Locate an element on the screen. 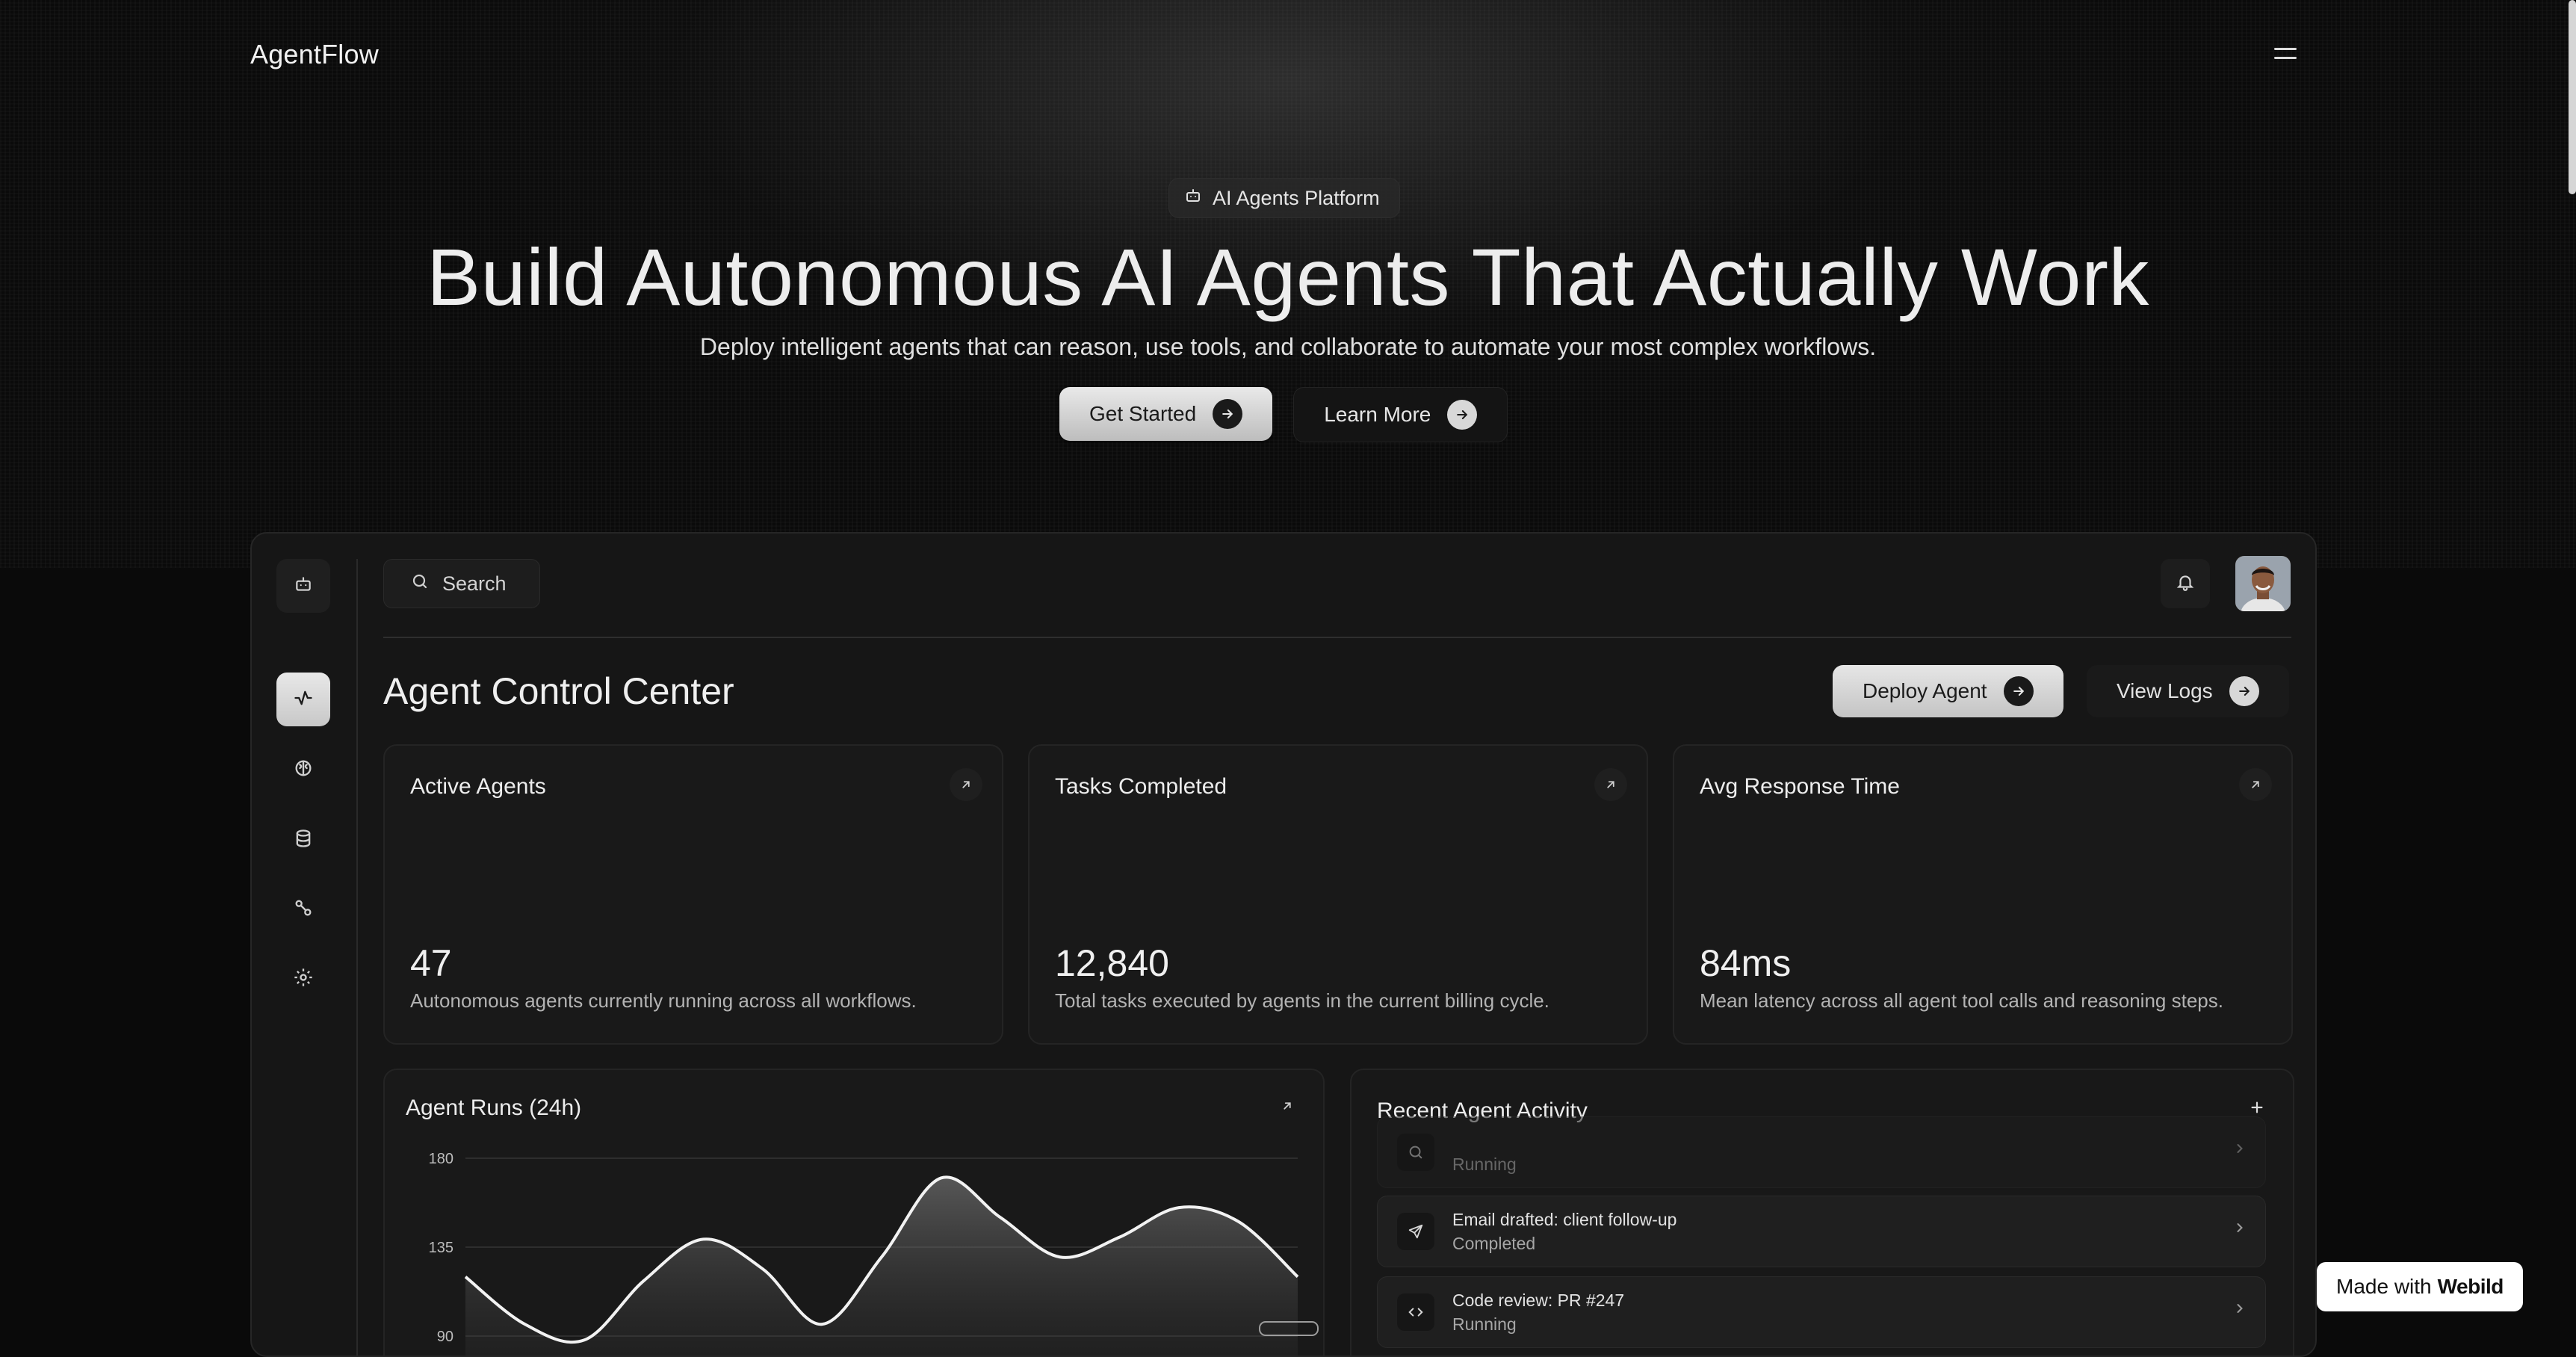 This screenshot has height=1357, width=2576. sidebar-item-models is located at coordinates (303, 770).